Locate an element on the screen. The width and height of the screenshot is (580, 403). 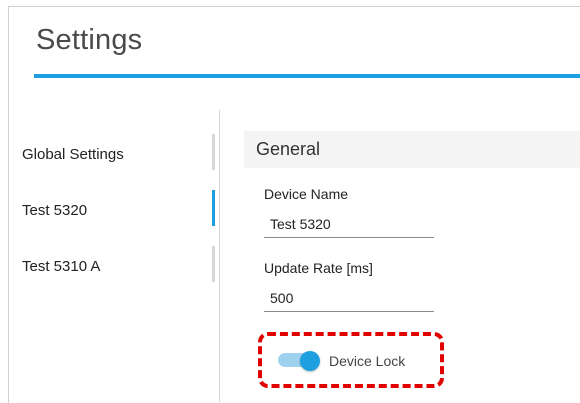
sidebar-item-label: Test 5310 A is located at coordinates (61, 266).